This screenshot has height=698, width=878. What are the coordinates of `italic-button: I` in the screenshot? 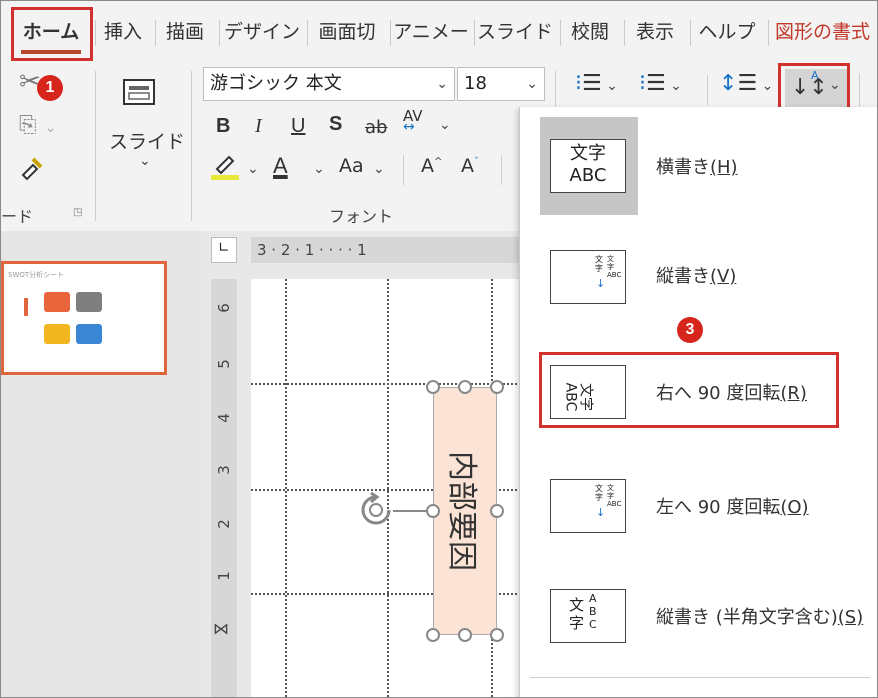 It's located at (258, 126).